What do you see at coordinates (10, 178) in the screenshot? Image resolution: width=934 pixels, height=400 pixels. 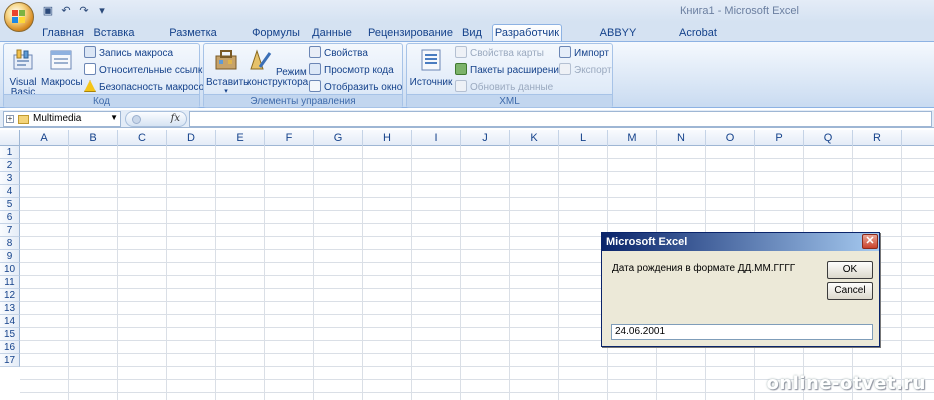 I see `row-header: 3` at bounding box center [10, 178].